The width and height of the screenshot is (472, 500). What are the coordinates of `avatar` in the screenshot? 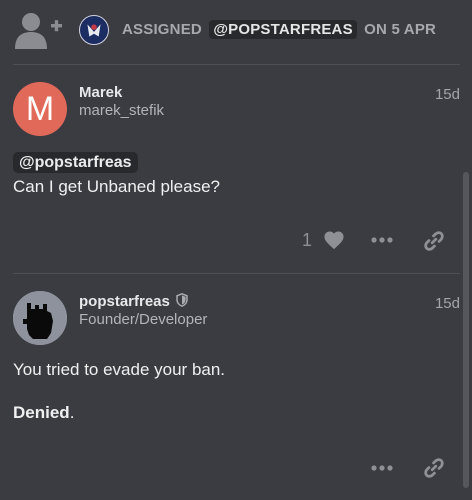 It's located at (40, 318).